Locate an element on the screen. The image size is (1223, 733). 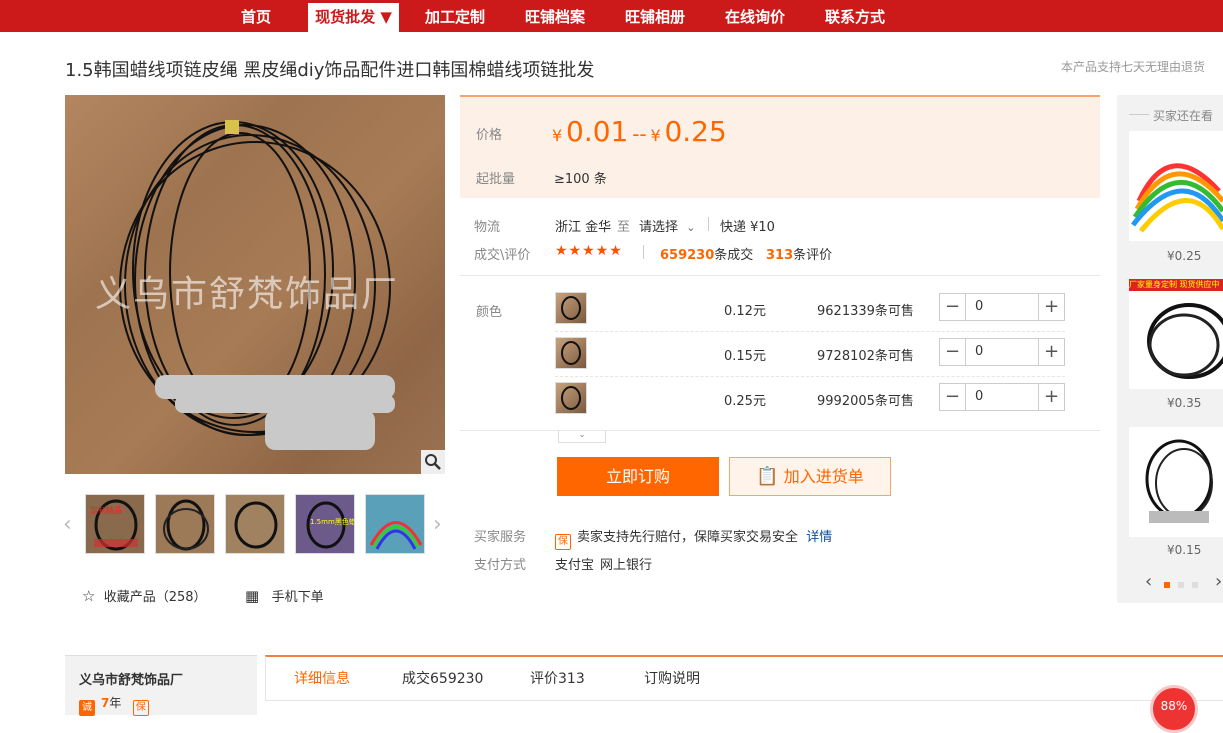
star-outline-icon: ☆ is located at coordinates (89, 596).